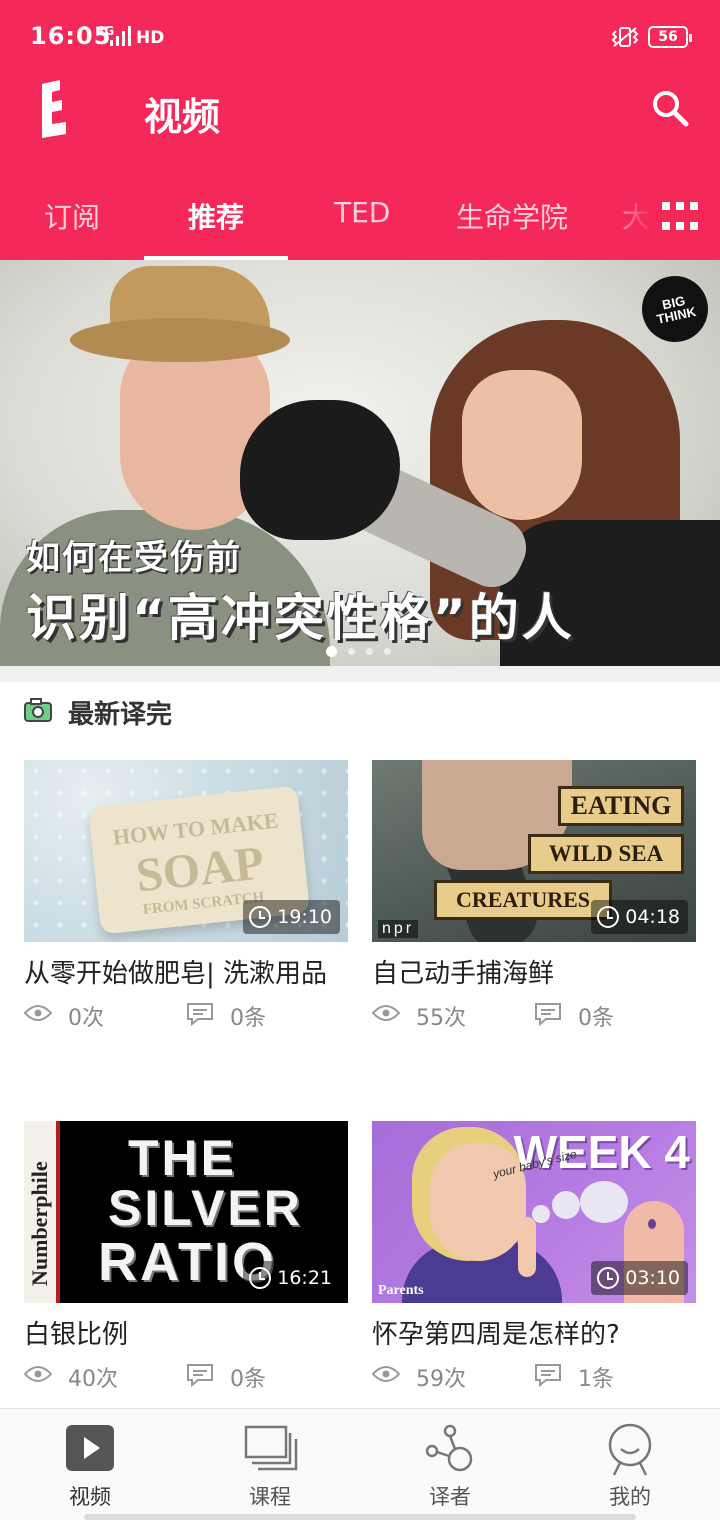  What do you see at coordinates (527, 1247) in the screenshot?
I see `thumb-art-finger` at bounding box center [527, 1247].